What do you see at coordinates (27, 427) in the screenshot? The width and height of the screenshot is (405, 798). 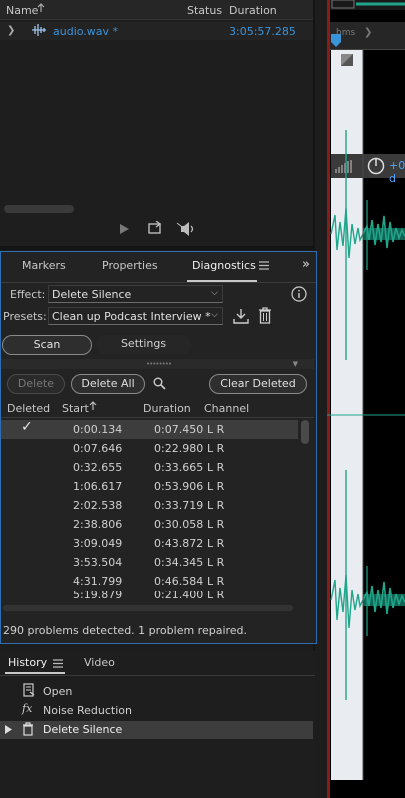 I see `deleted-check-icon: ✓` at bounding box center [27, 427].